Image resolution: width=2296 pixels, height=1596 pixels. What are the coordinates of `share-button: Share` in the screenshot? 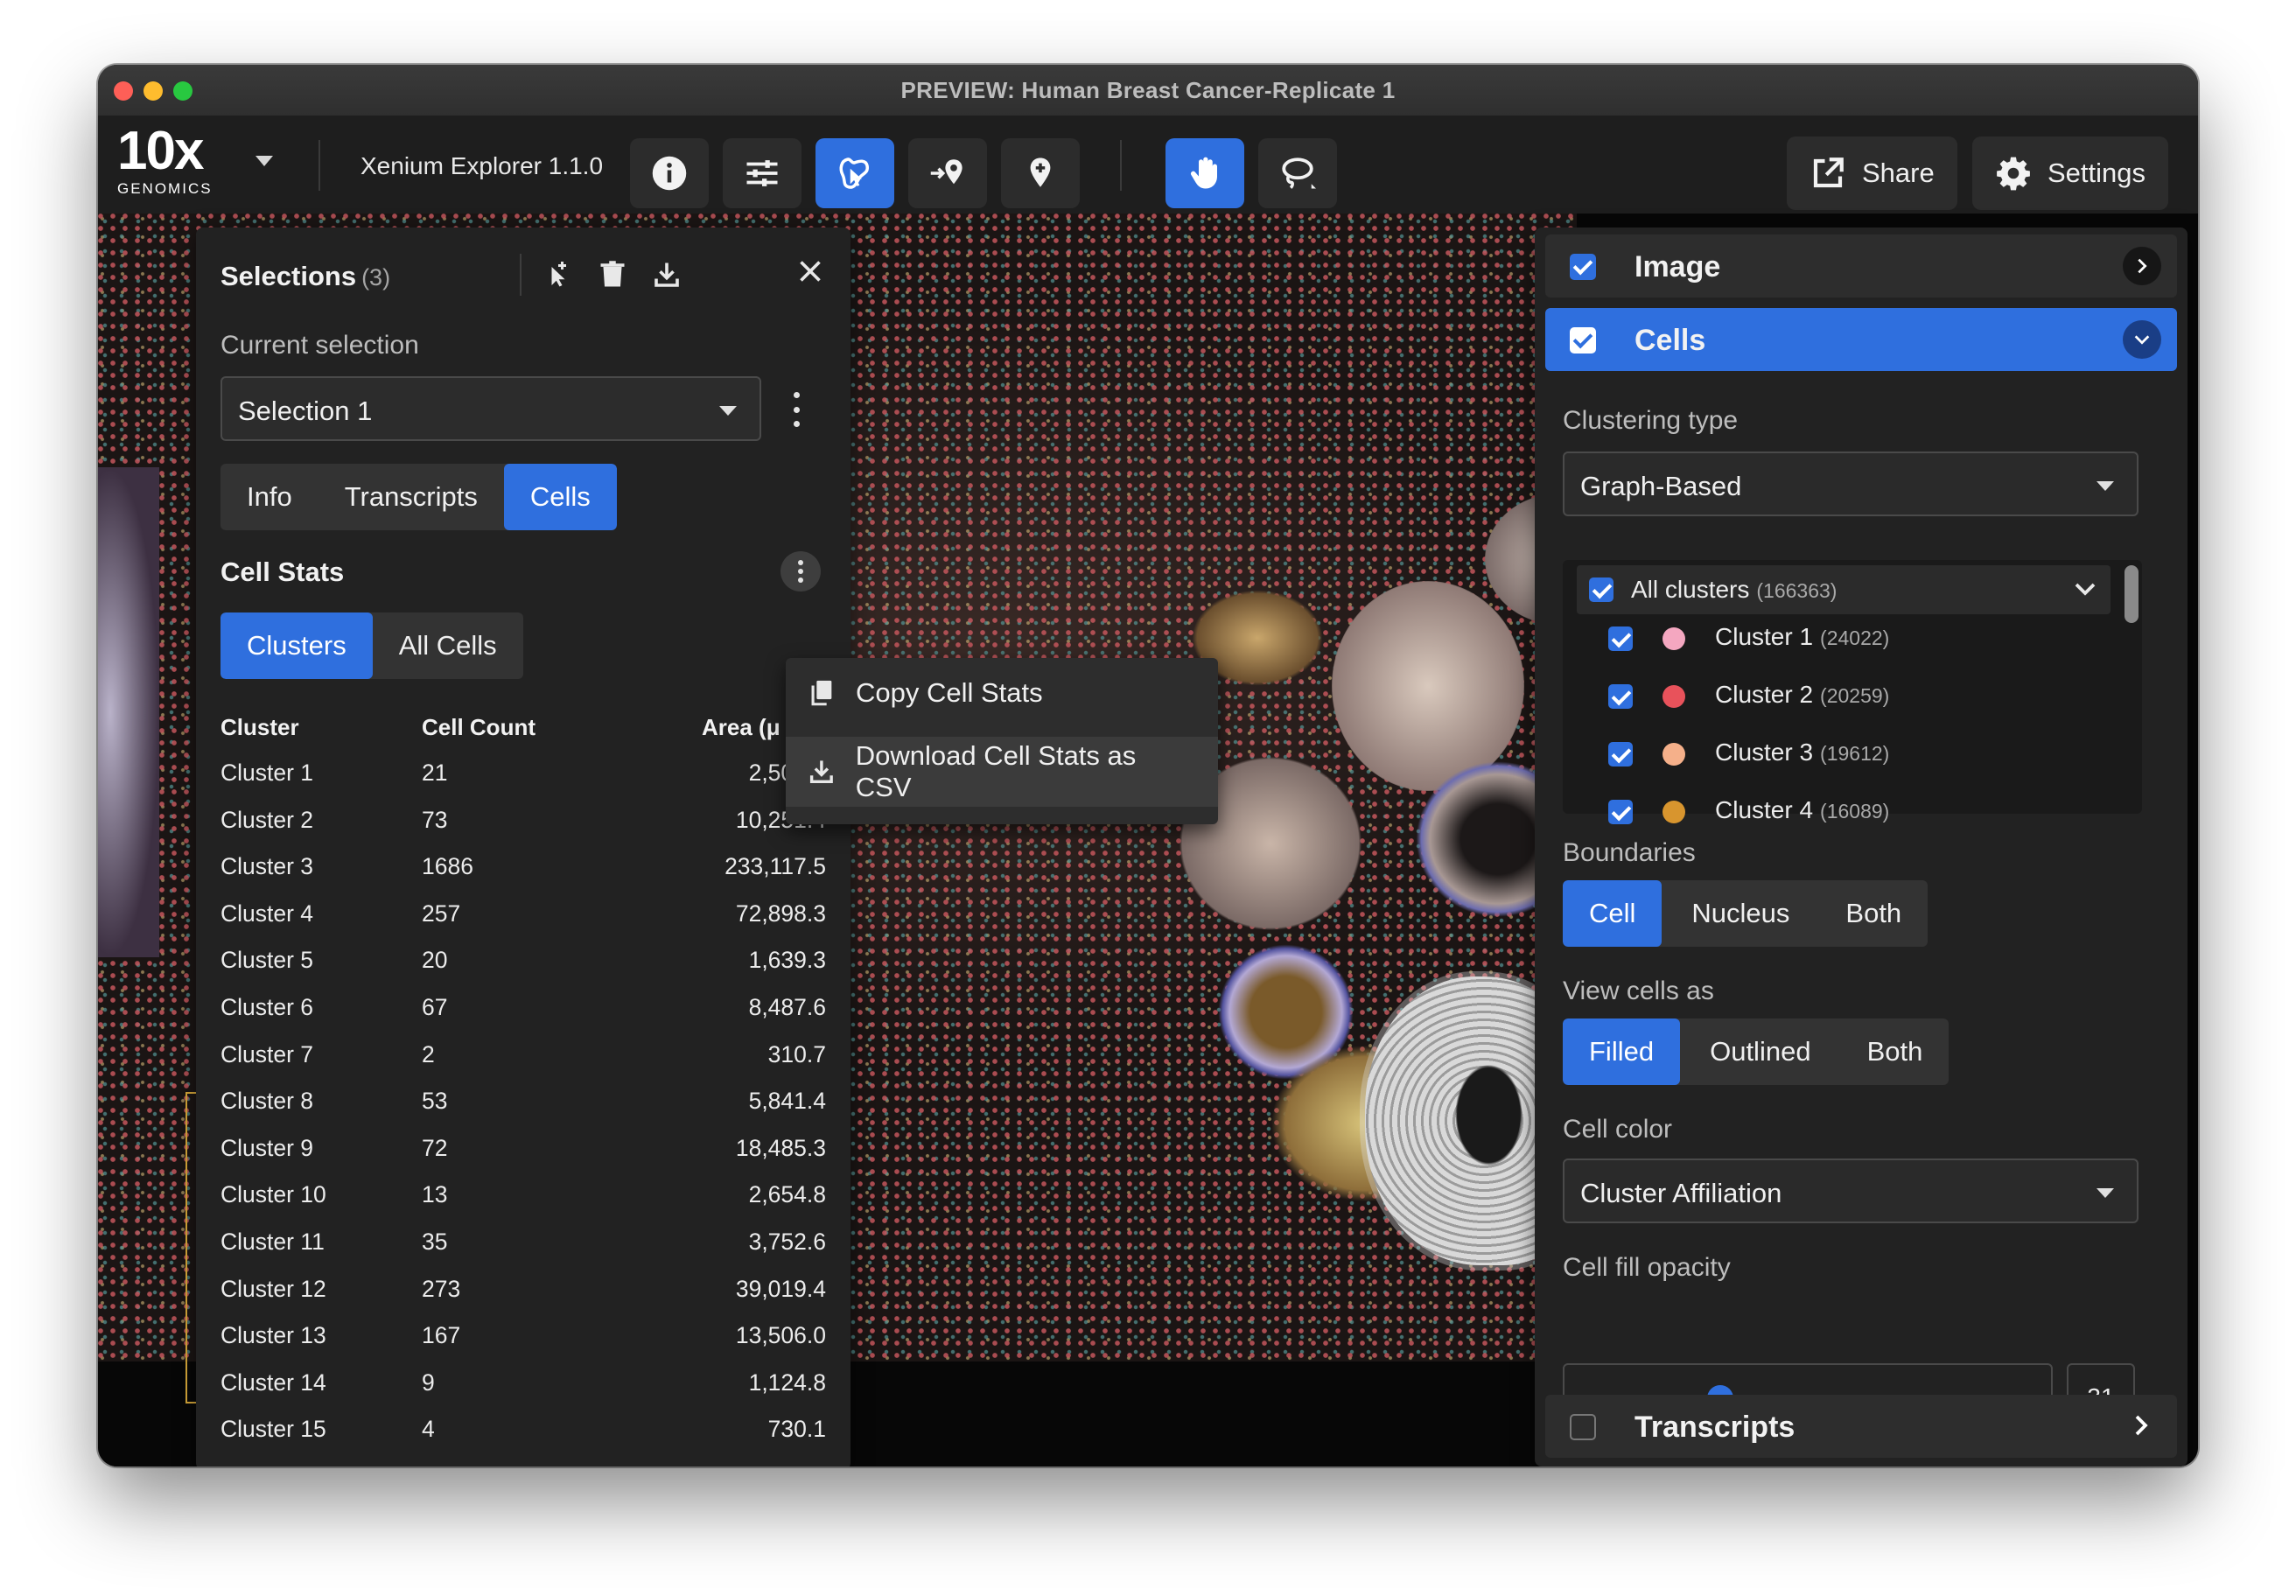 It's located at (1872, 173).